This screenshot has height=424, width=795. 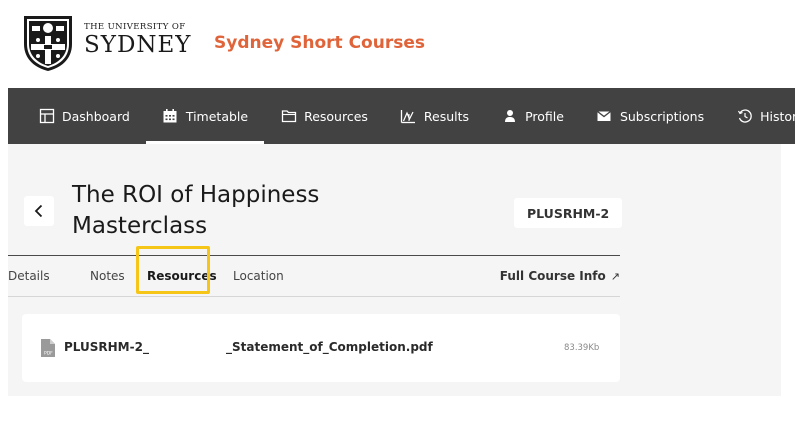 I want to click on folder-icon, so click(x=288, y=116).